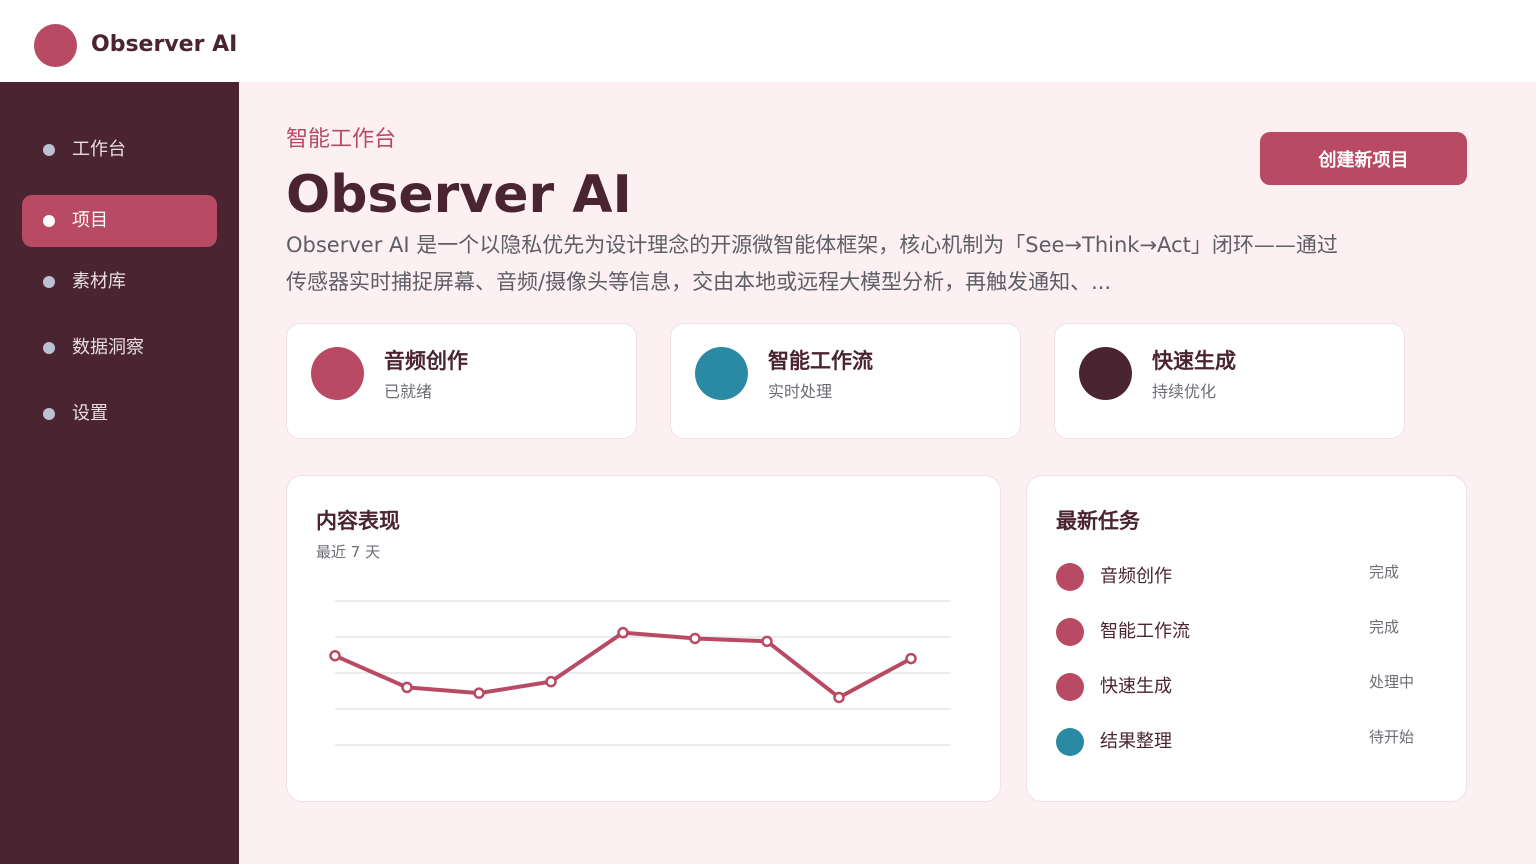 The height and width of the screenshot is (864, 1536). What do you see at coordinates (341, 139) in the screenshot?
I see `page-eyebrow: 智能工作台` at bounding box center [341, 139].